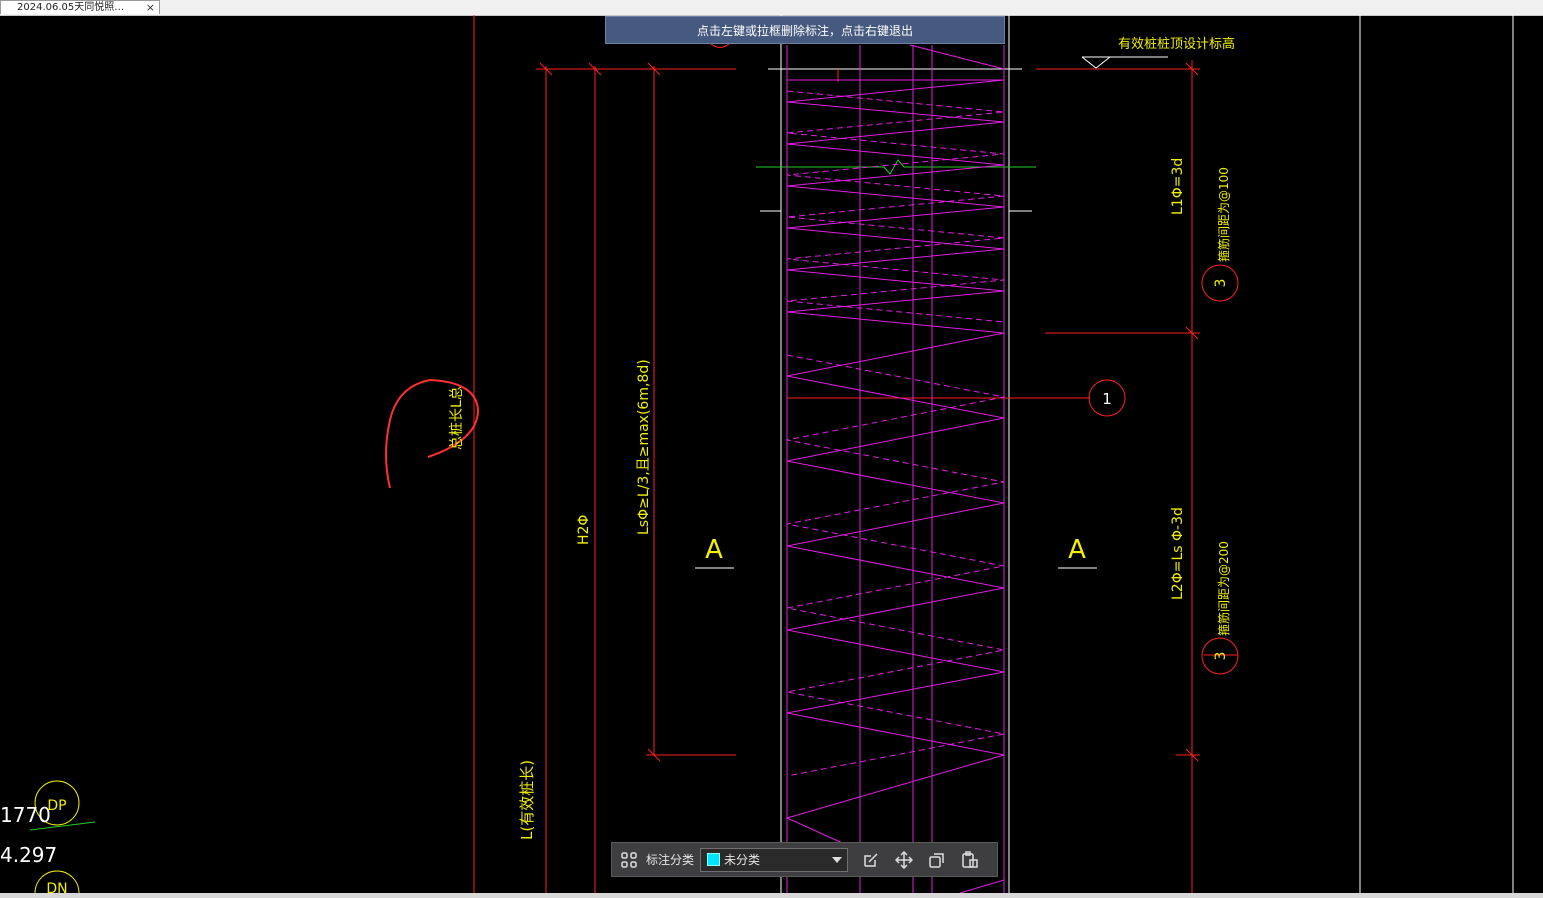  I want to click on command-tooltip: 点击左键或拉框删除标注，点击右键退出, so click(805, 30).